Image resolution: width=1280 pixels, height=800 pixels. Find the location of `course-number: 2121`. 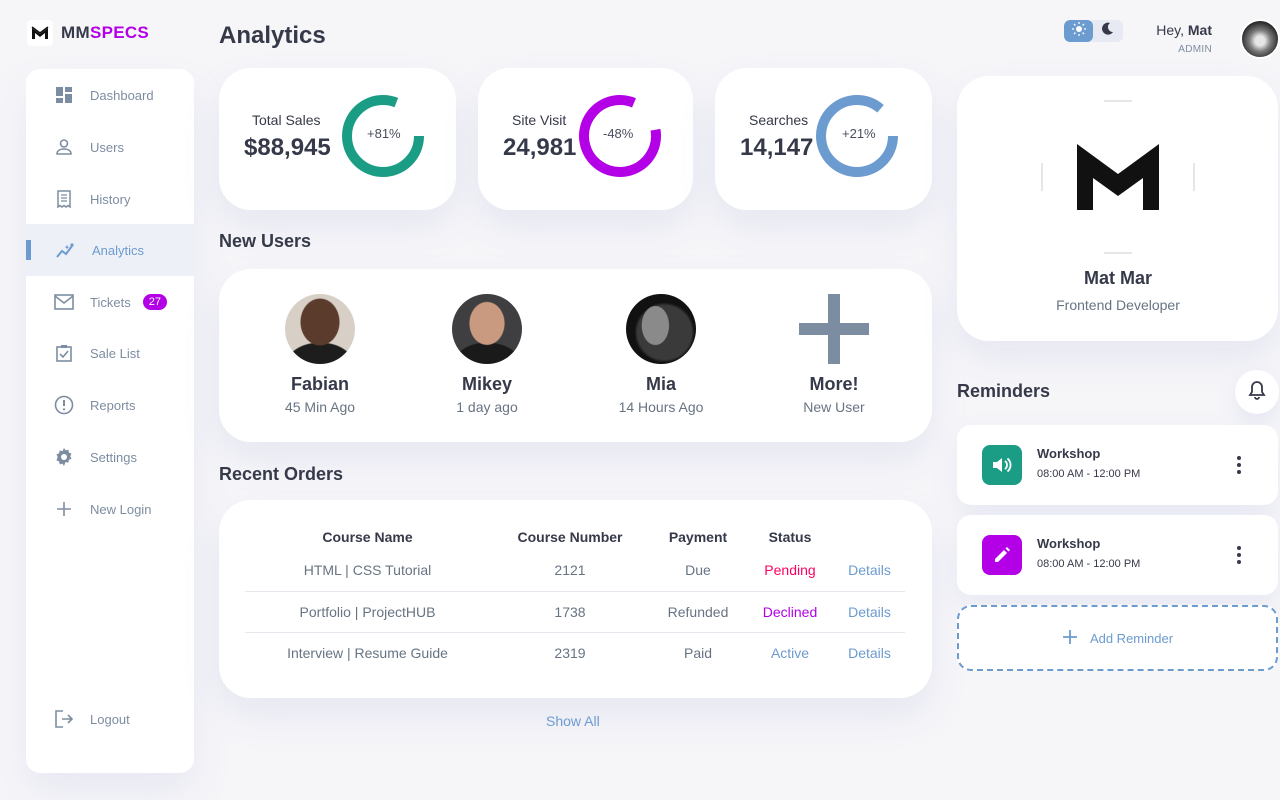

course-number: 2121 is located at coordinates (570, 571).